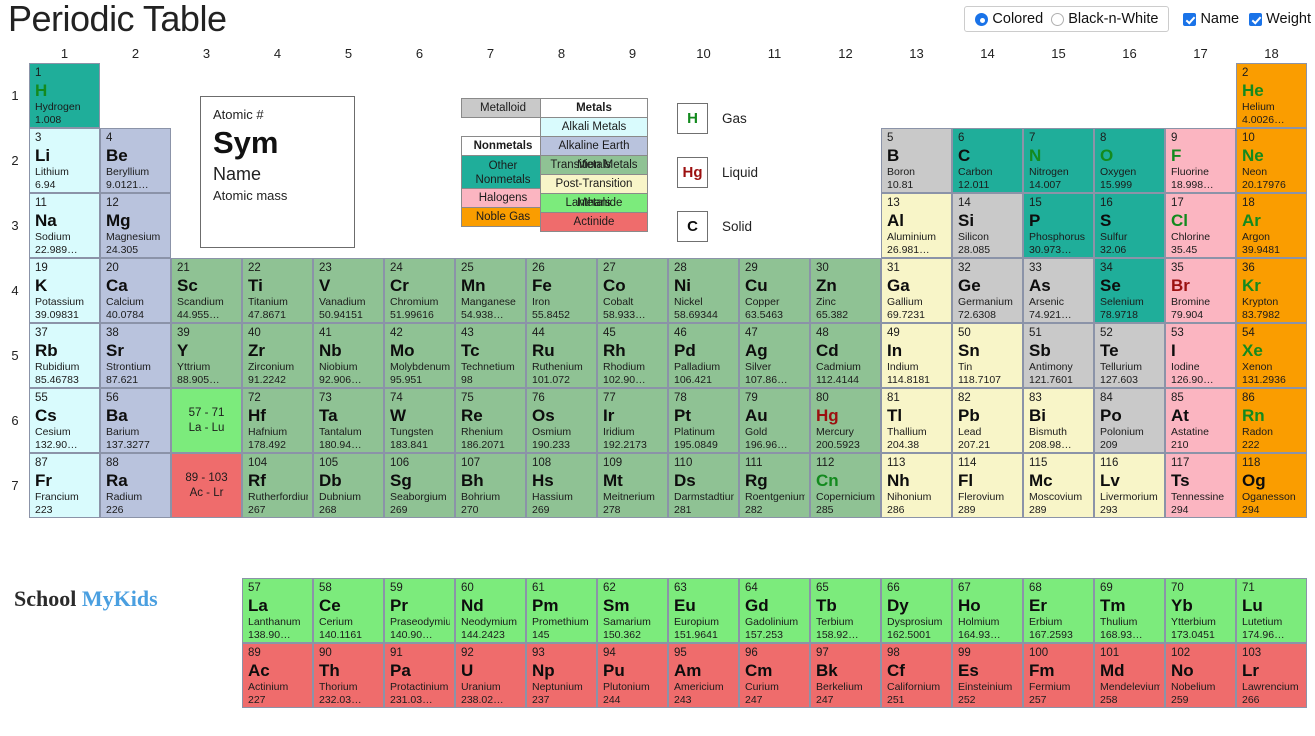 The width and height of the screenshot is (1315, 736). What do you see at coordinates (987, 420) in the screenshot?
I see `element-cell-pb: 82 Pb Lead 207.21` at bounding box center [987, 420].